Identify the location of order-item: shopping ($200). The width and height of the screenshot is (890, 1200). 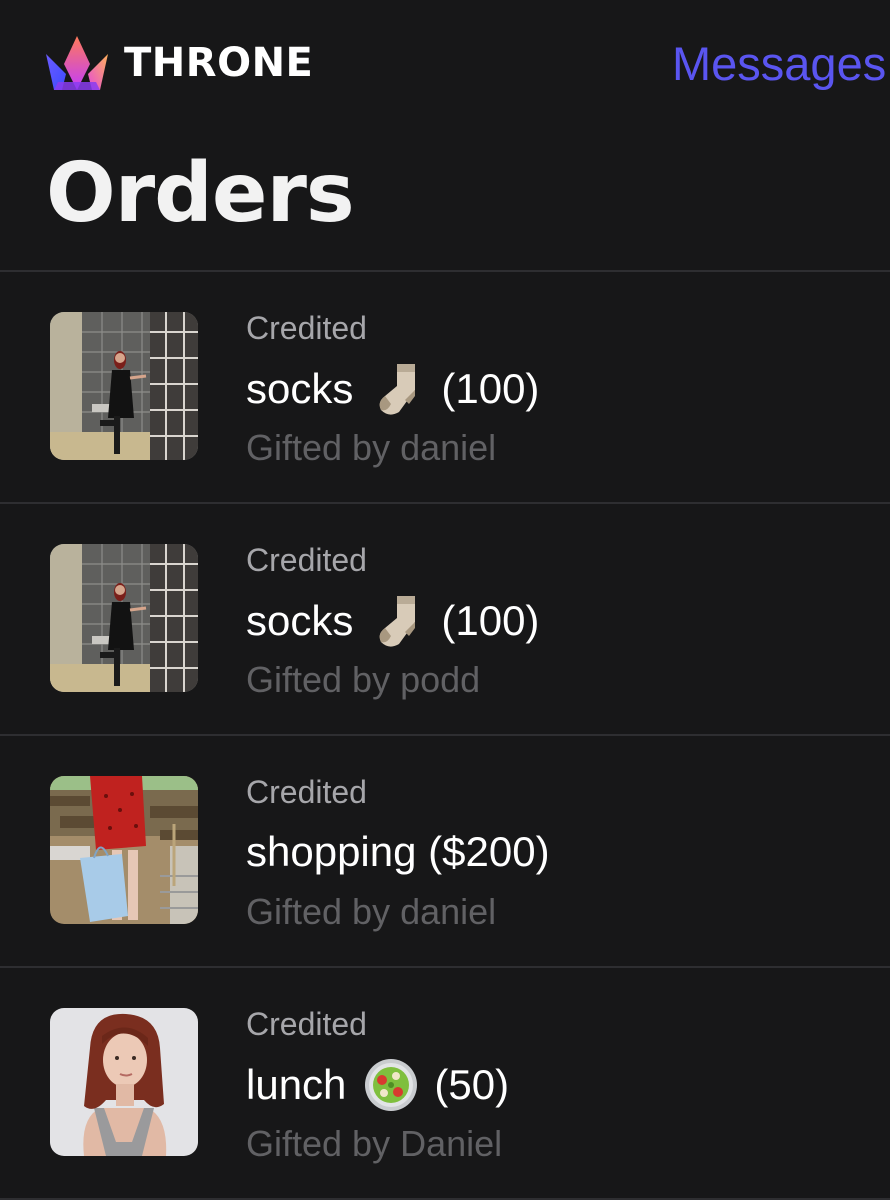
(398, 852).